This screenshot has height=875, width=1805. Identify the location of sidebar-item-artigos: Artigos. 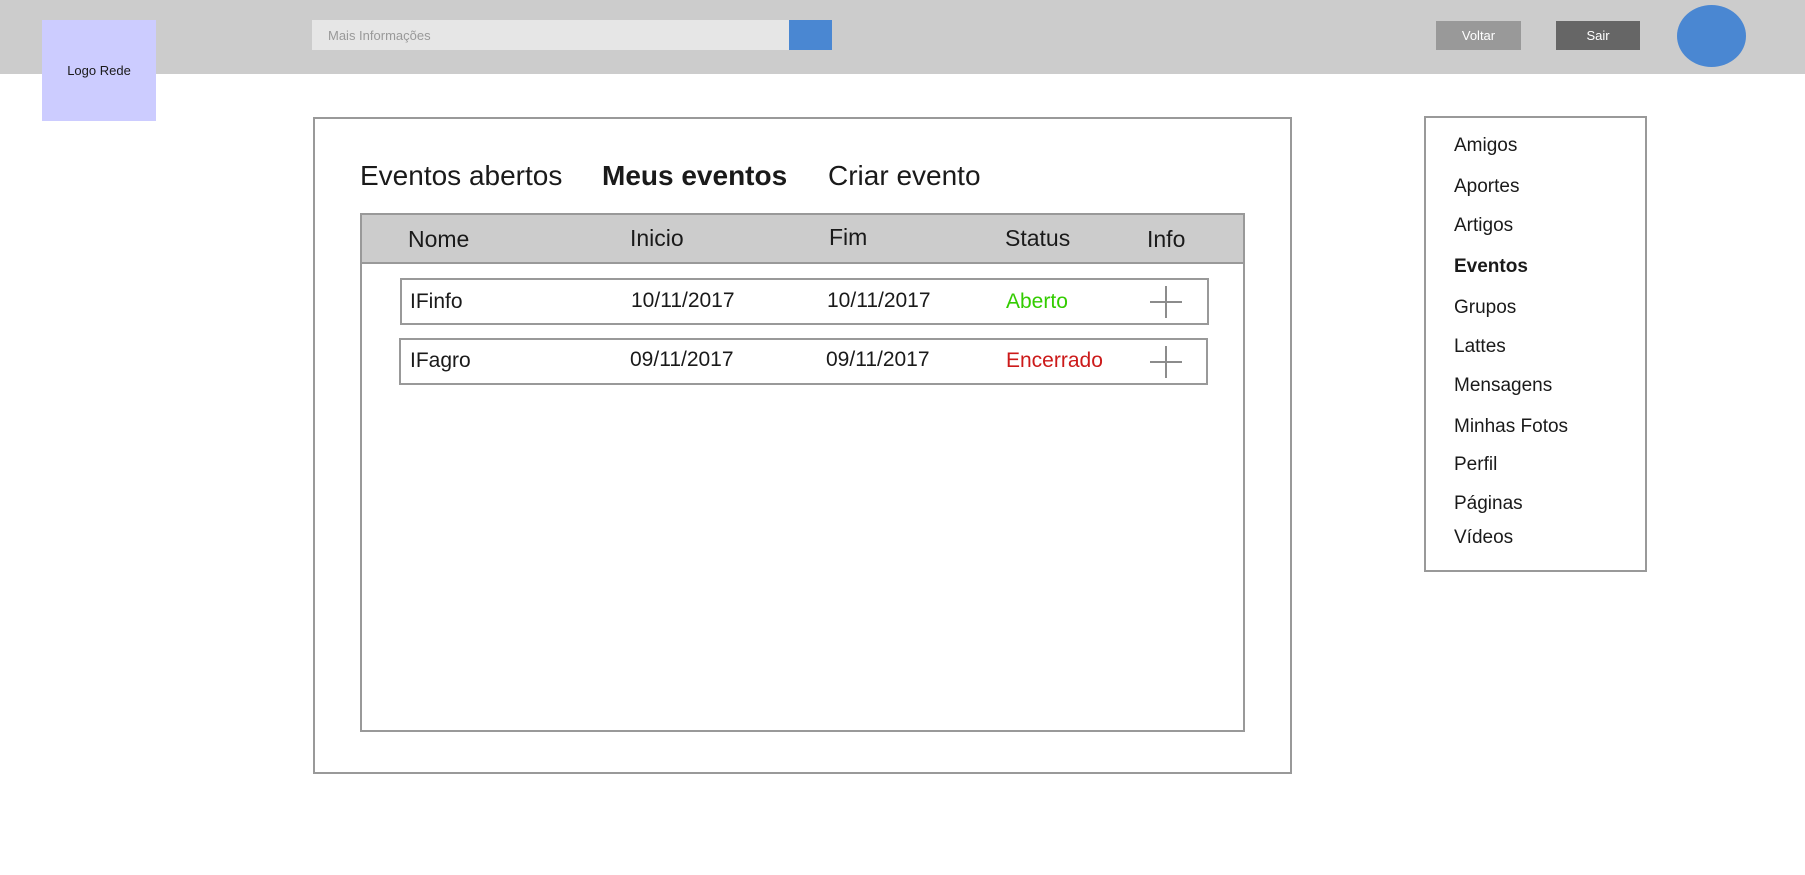
(1483, 226).